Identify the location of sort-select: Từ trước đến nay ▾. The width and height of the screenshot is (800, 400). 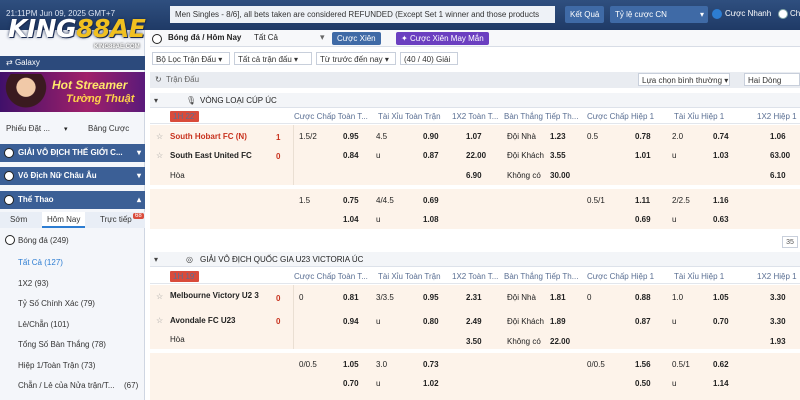
(356, 58).